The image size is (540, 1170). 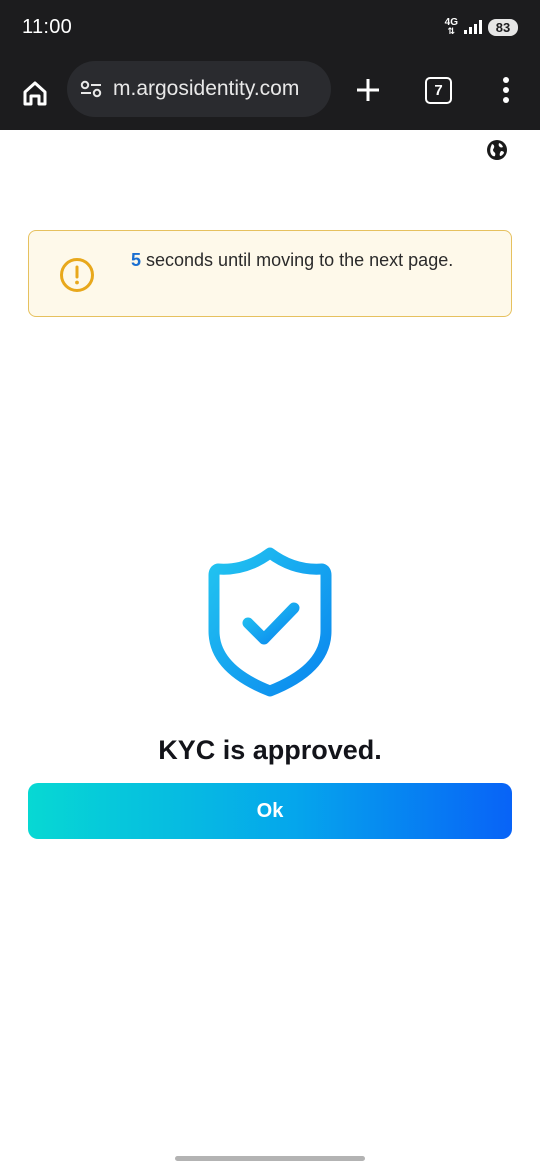 What do you see at coordinates (368, 90) in the screenshot?
I see `new-tab-plus-icon` at bounding box center [368, 90].